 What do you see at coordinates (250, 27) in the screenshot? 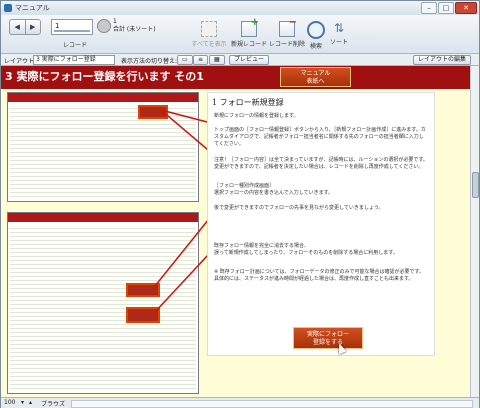
I see `new-record-icon` at bounding box center [250, 27].